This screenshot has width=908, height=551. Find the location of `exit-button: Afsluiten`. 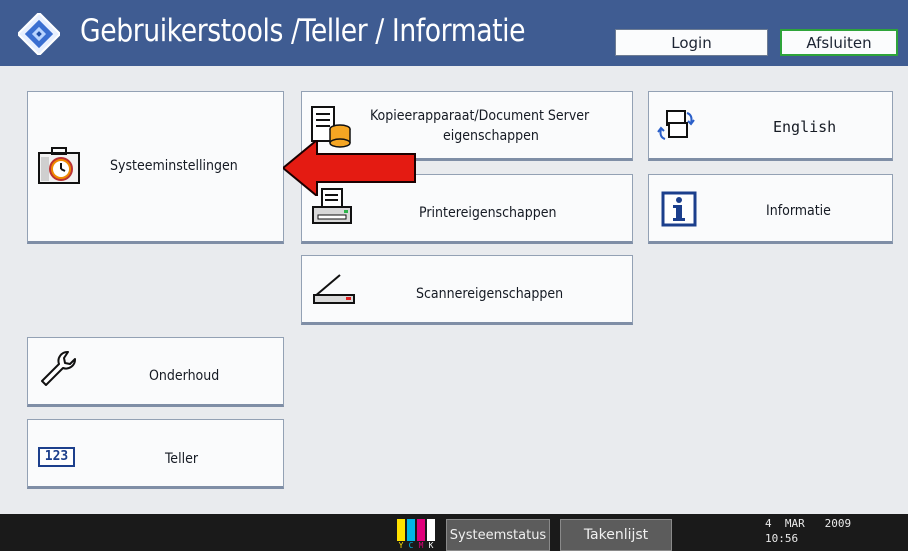

exit-button: Afsluiten is located at coordinates (839, 42).